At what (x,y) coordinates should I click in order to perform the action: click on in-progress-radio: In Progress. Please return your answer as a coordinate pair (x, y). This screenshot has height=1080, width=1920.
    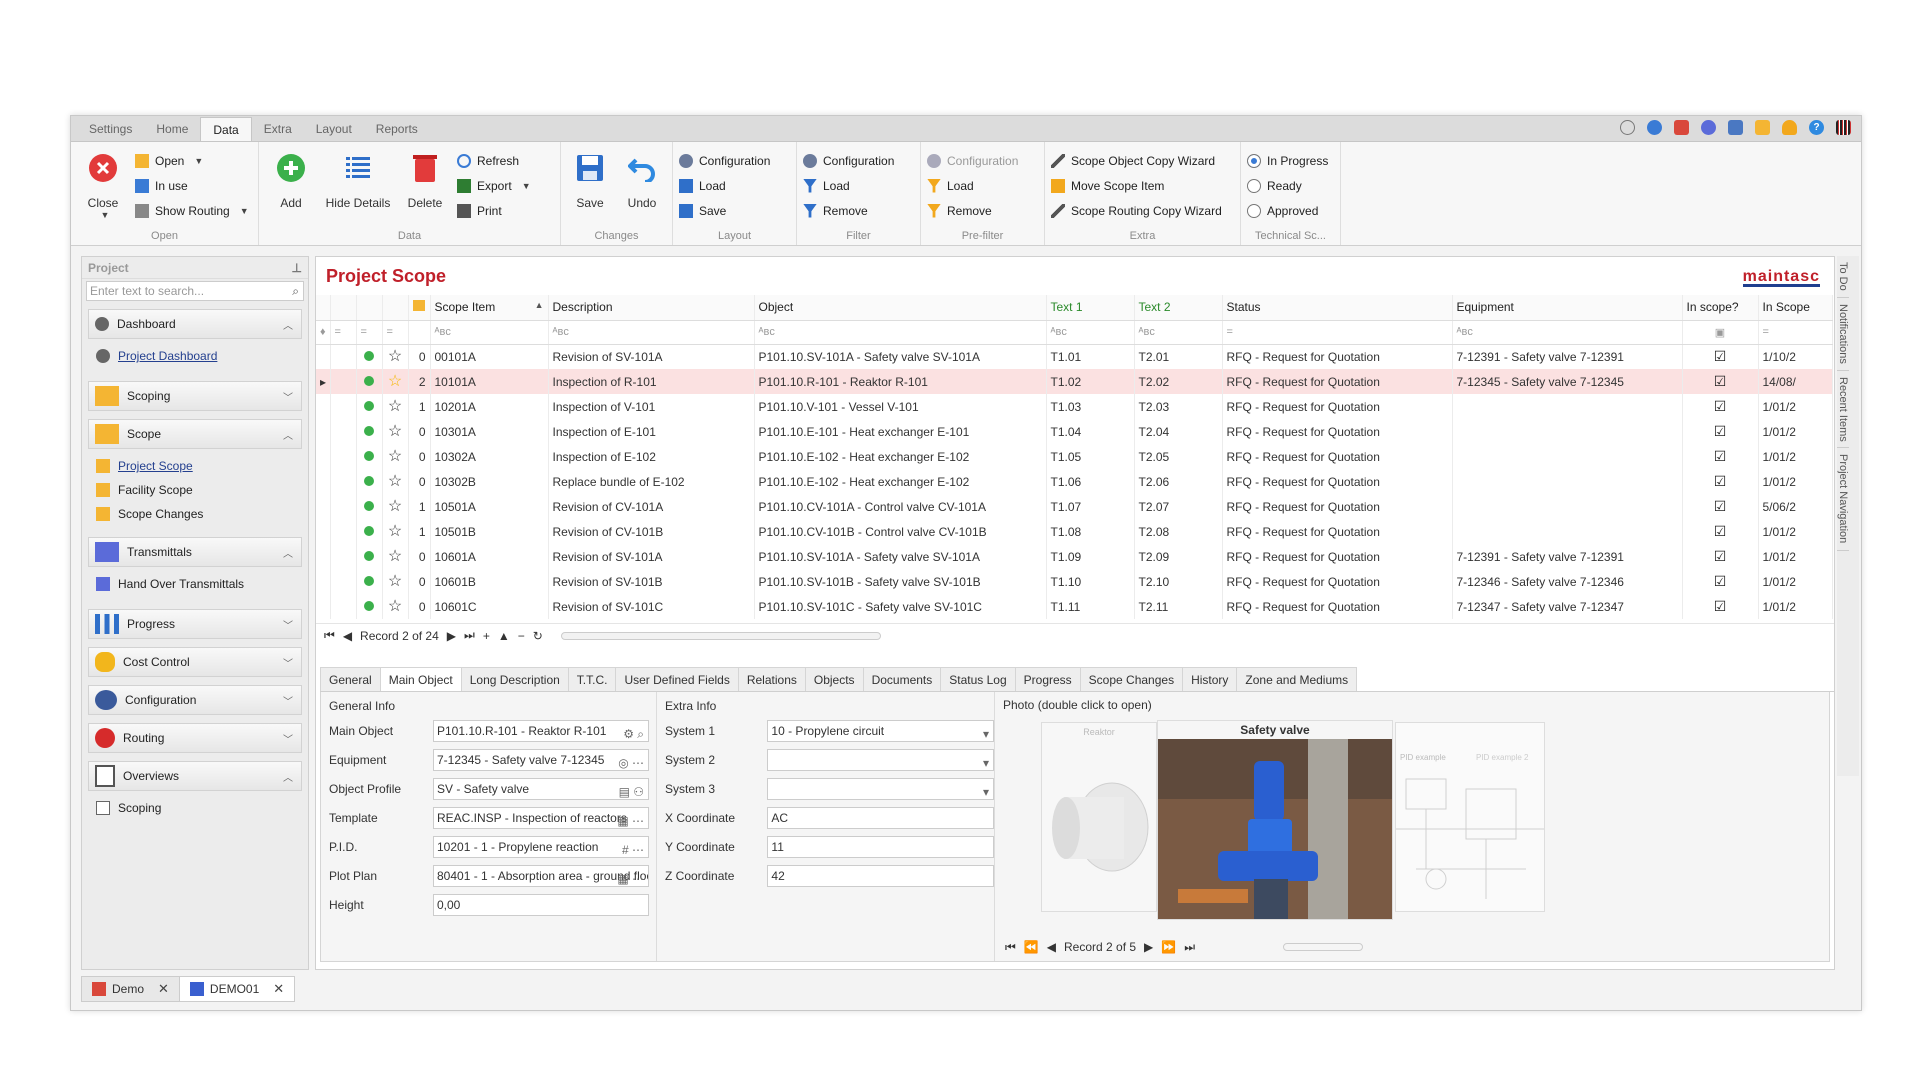
    Looking at the image, I should click on (1287, 160).